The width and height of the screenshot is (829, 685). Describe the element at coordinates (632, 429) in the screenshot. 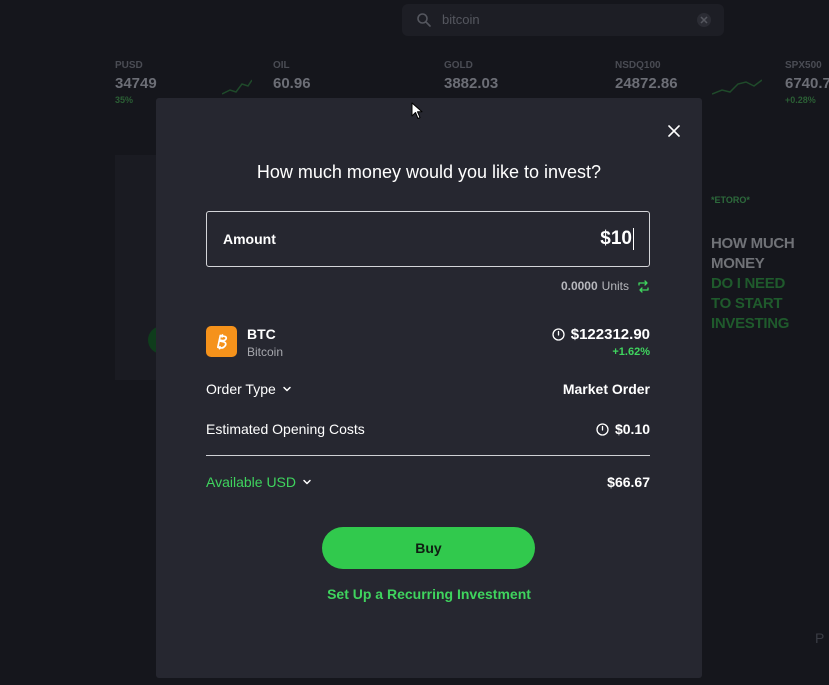

I see `opening-costs-amount: $0.10` at that location.